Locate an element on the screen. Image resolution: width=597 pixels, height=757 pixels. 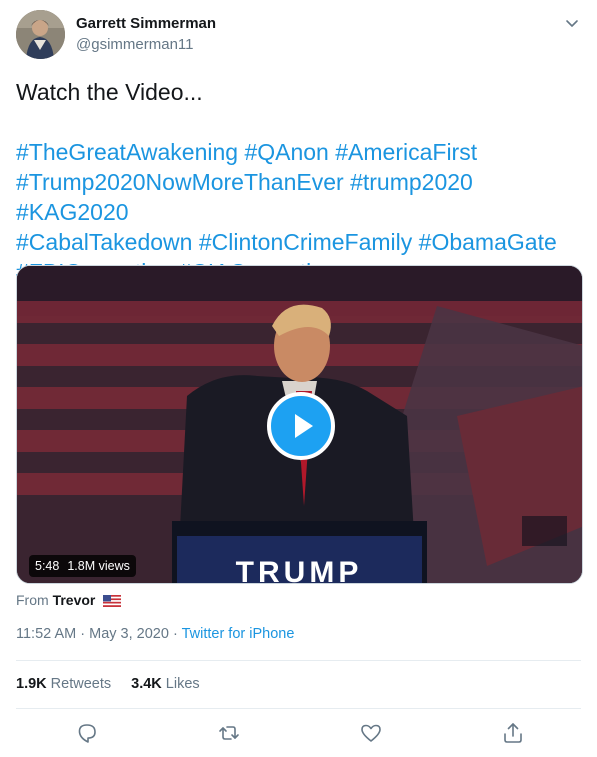
likes-label: Likes is located at coordinates (182, 684).